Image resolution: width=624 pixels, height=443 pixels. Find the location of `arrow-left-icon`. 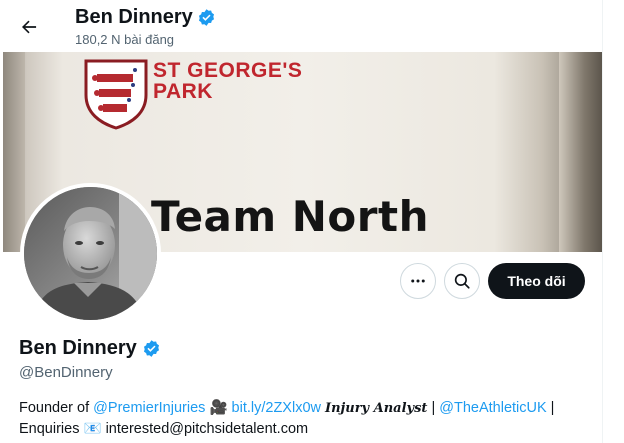

arrow-left-icon is located at coordinates (29, 27).